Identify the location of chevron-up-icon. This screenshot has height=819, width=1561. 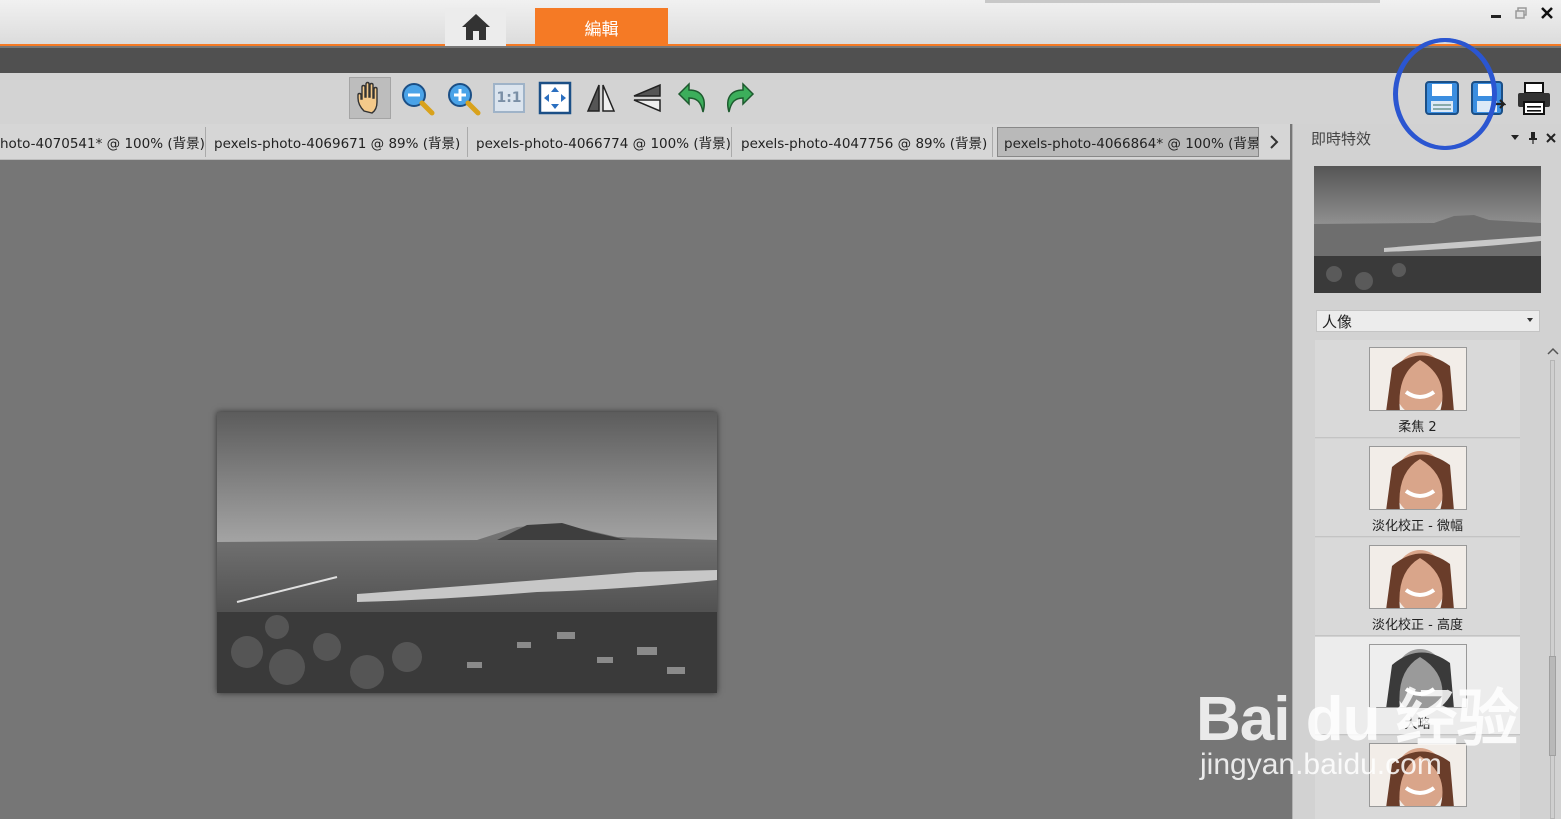
(1553, 351).